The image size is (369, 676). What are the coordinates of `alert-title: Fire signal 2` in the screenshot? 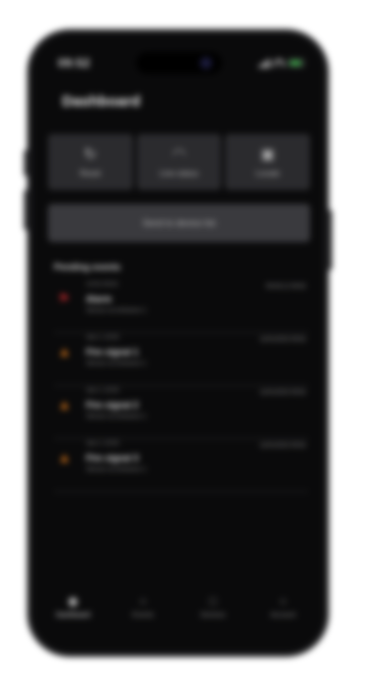 It's located at (112, 405).